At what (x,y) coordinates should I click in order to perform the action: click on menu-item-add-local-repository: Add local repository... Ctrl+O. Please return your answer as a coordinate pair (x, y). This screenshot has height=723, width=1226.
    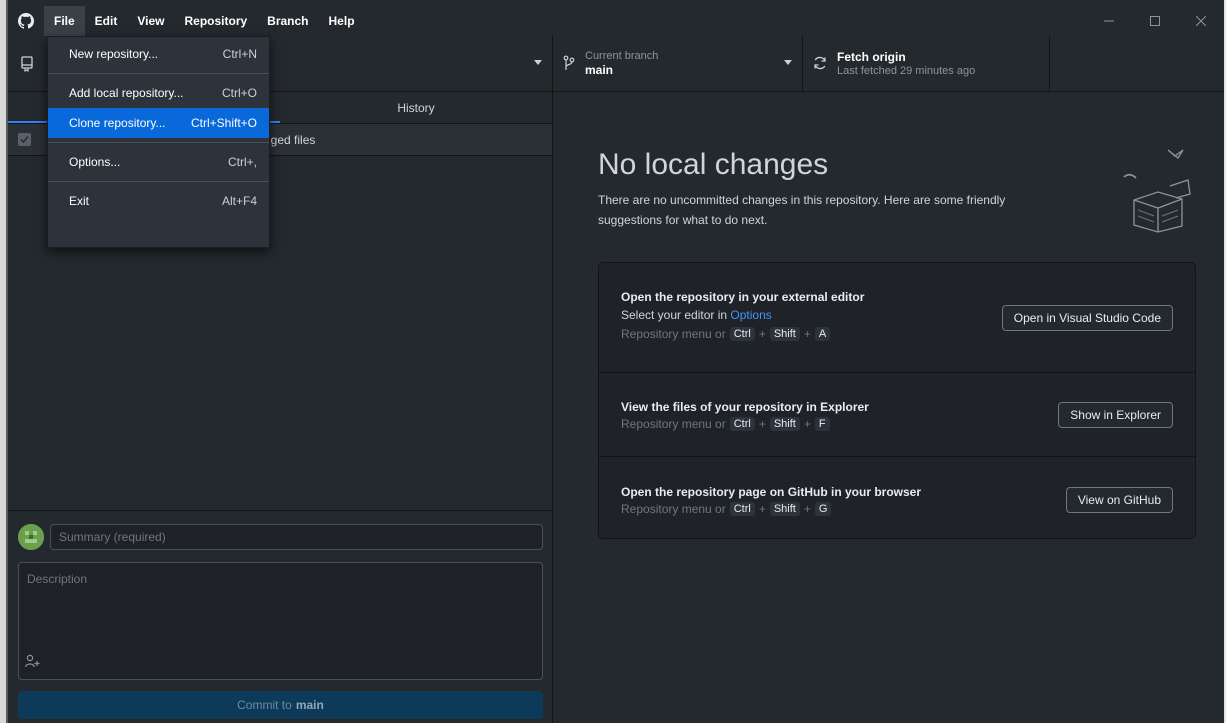
    Looking at the image, I should click on (158, 93).